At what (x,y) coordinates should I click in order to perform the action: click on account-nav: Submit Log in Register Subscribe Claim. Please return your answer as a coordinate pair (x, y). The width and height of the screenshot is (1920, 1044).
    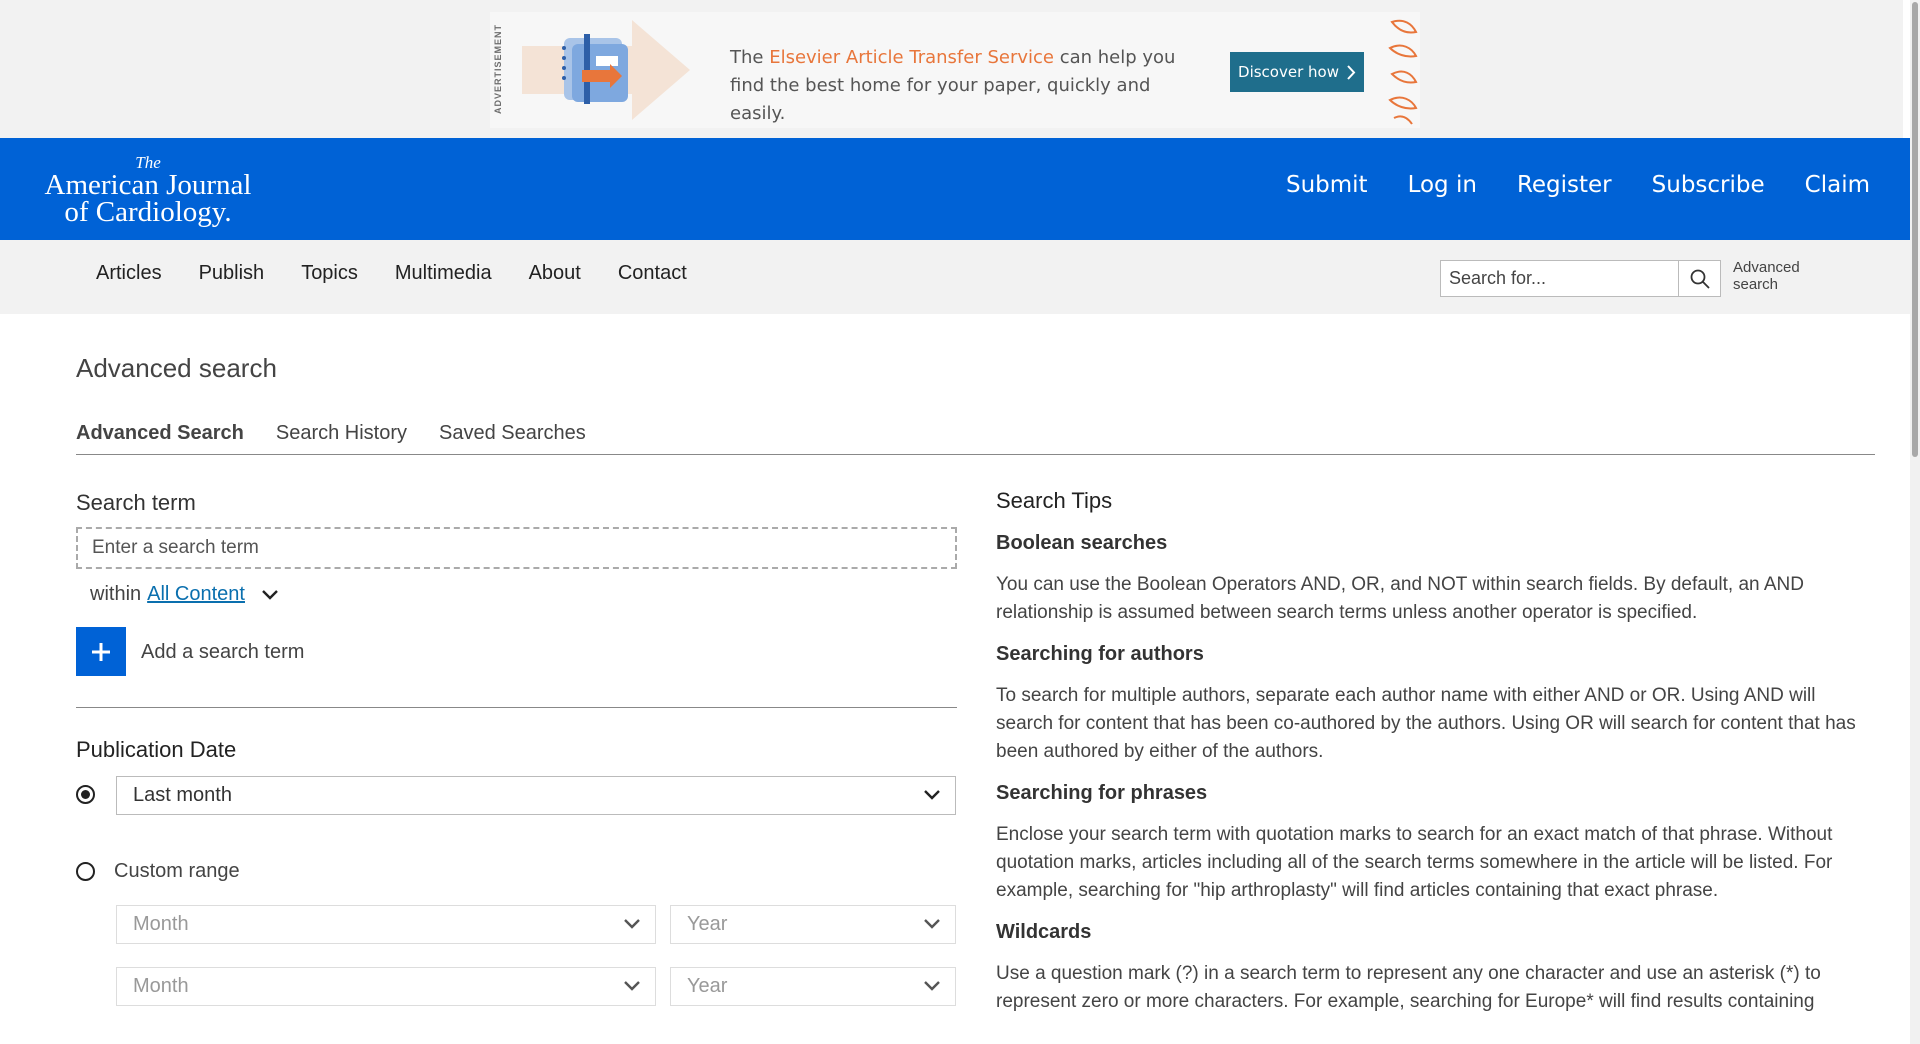
    Looking at the image, I should click on (1578, 185).